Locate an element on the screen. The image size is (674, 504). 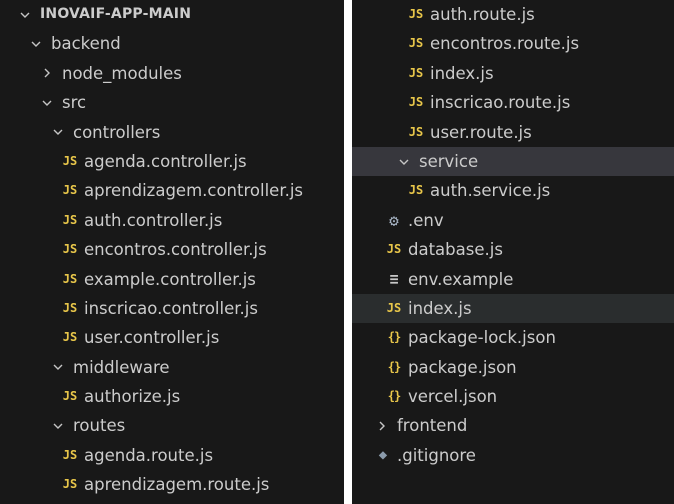
tree-item-label: backend is located at coordinates (86, 44).